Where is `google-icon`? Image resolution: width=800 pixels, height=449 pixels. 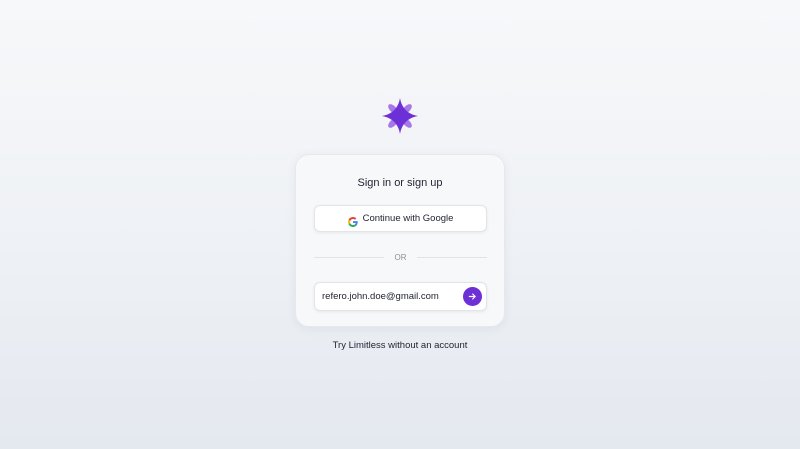 google-icon is located at coordinates (352, 220).